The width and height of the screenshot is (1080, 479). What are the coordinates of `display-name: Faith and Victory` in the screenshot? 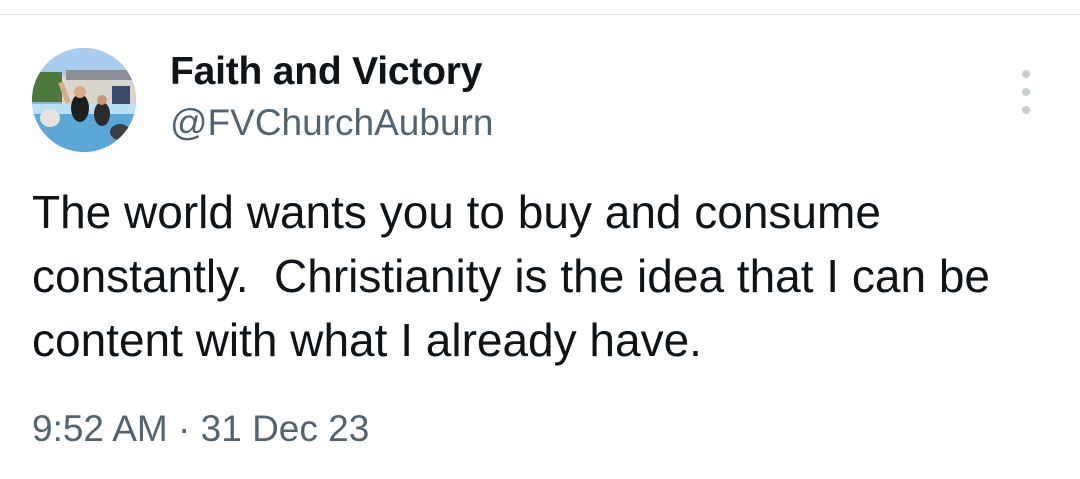 It's located at (326, 72).